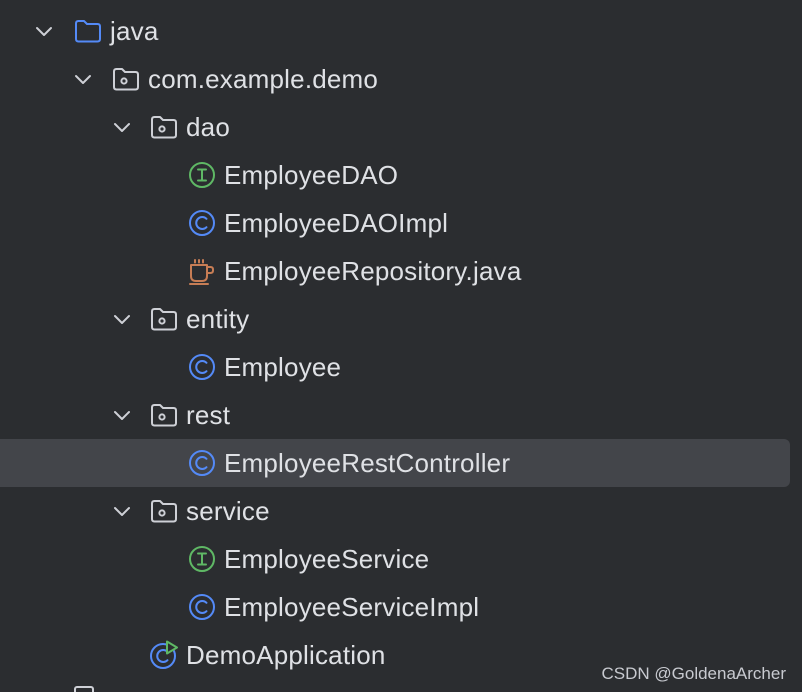  I want to click on tree-row-employee-service-impl: EmployeeServiceImpl, so click(401, 607).